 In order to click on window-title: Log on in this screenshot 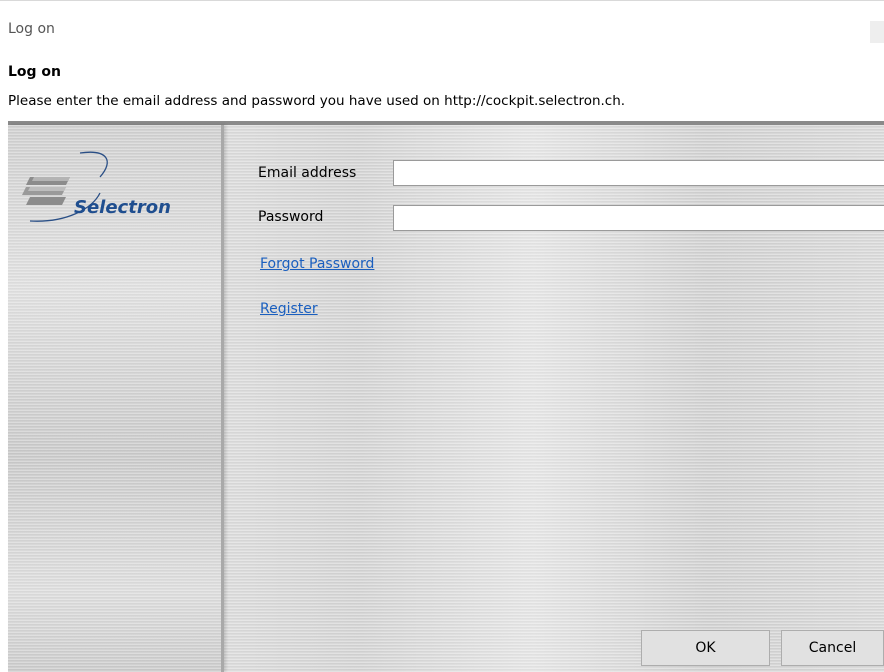, I will do `click(31, 29)`.